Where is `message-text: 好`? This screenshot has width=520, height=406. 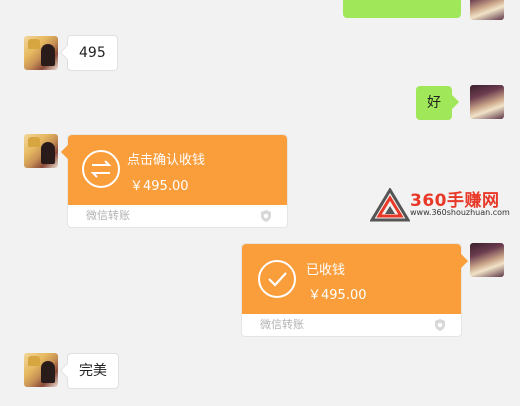
message-text: 好 is located at coordinates (434, 103).